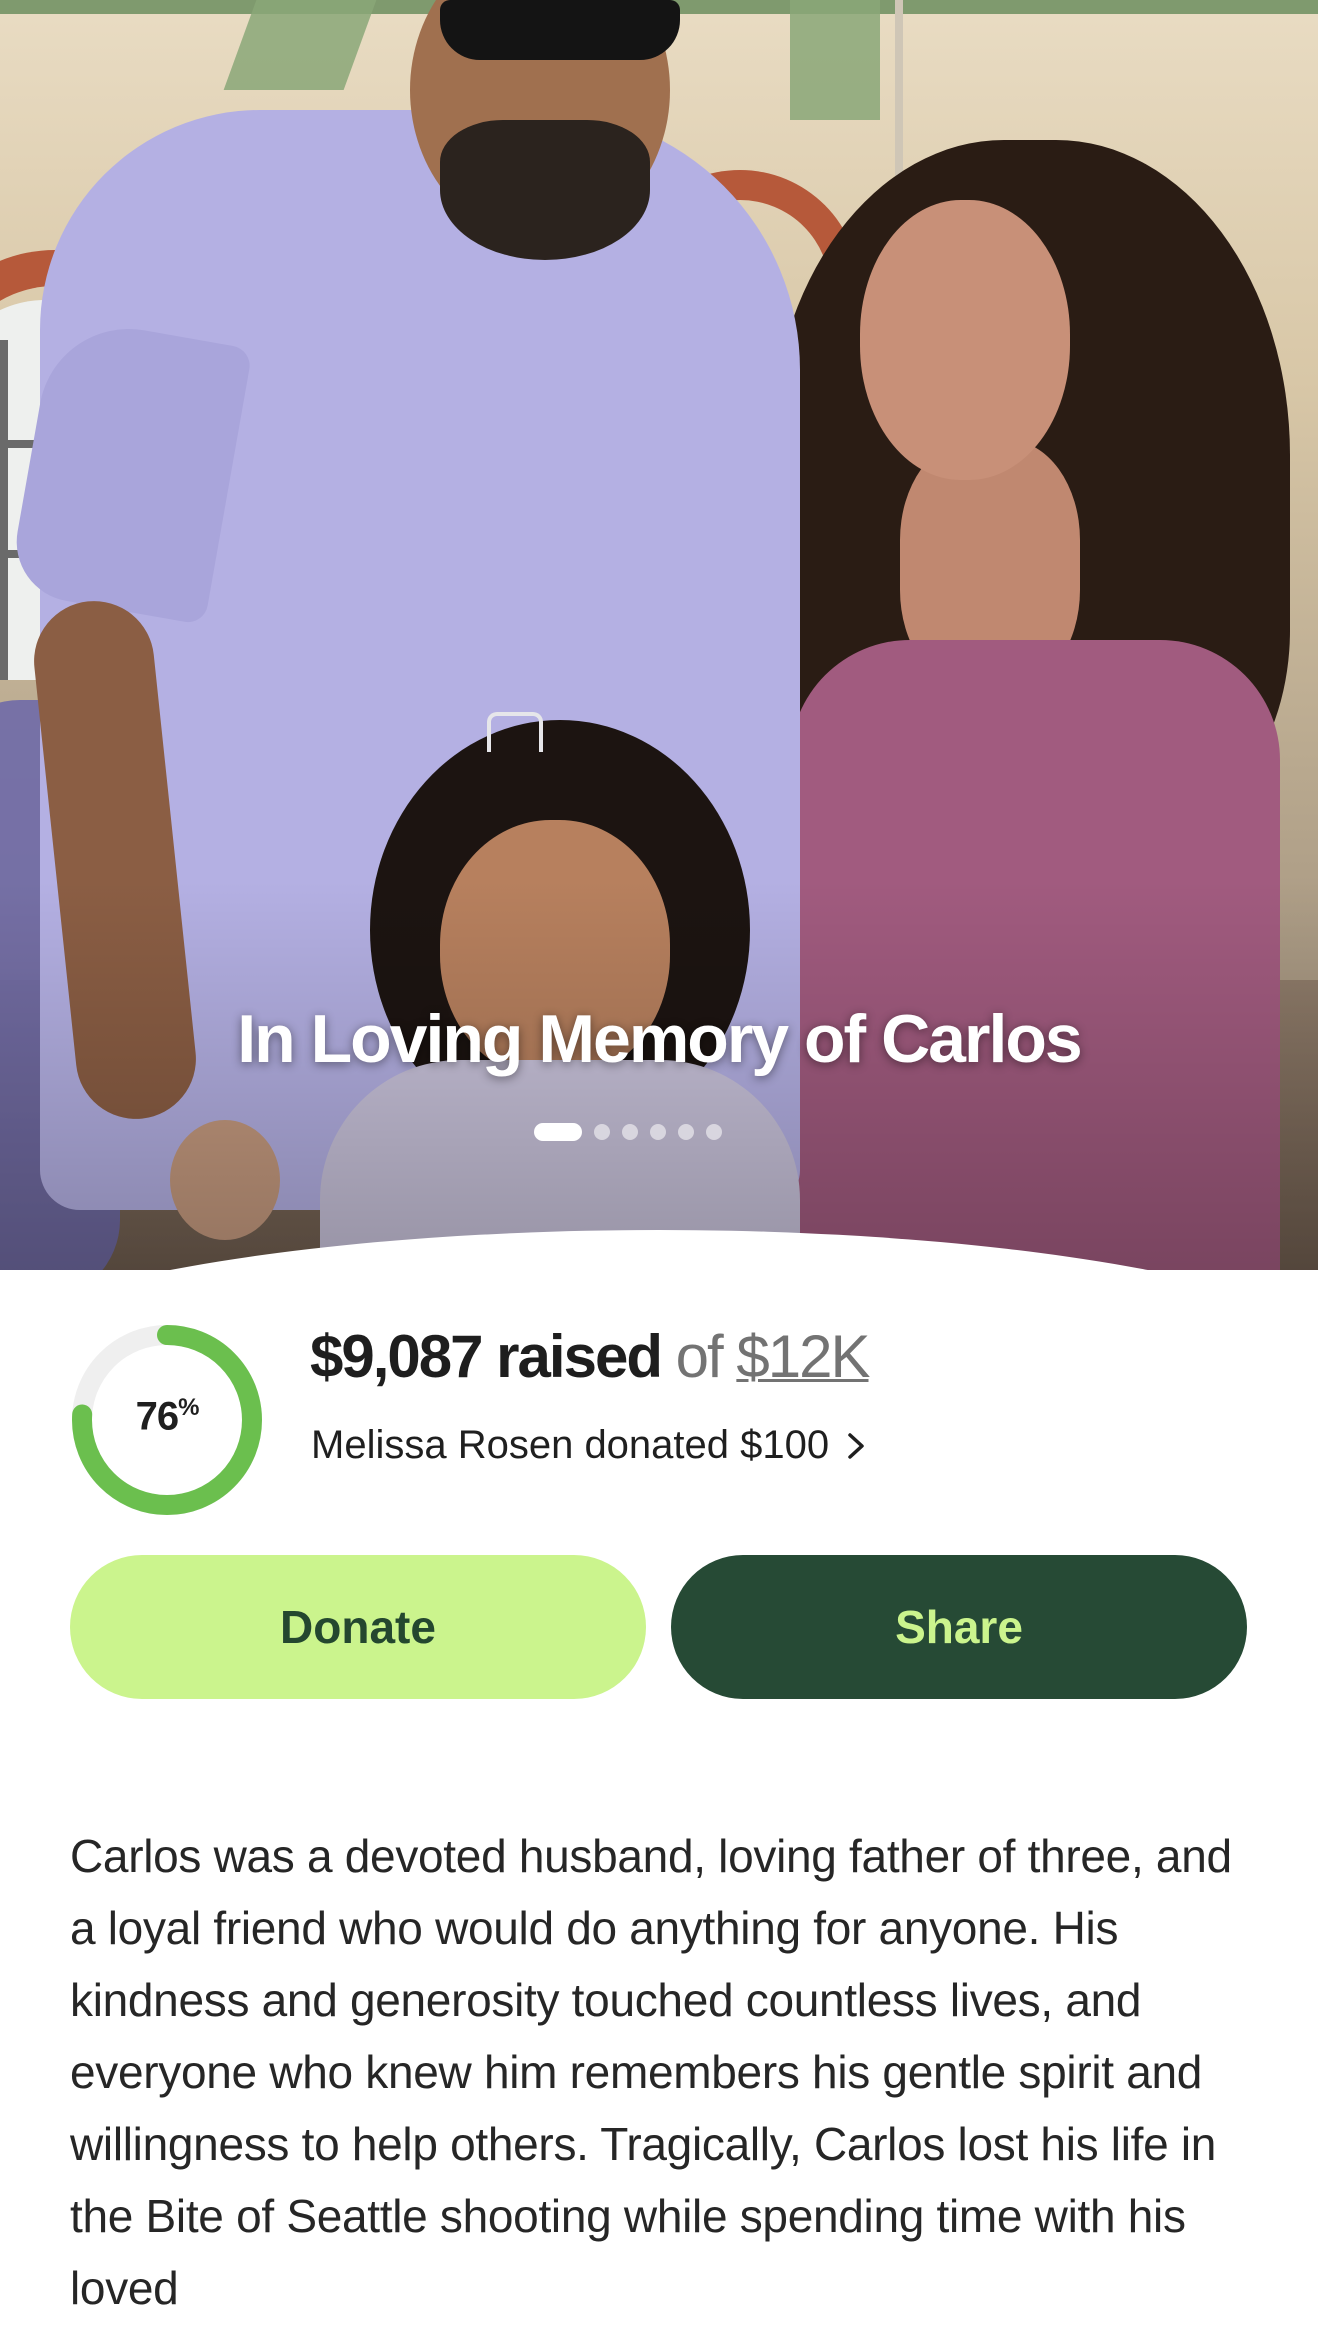 The width and height of the screenshot is (1318, 2346). I want to click on share-button: Share, so click(959, 1627).